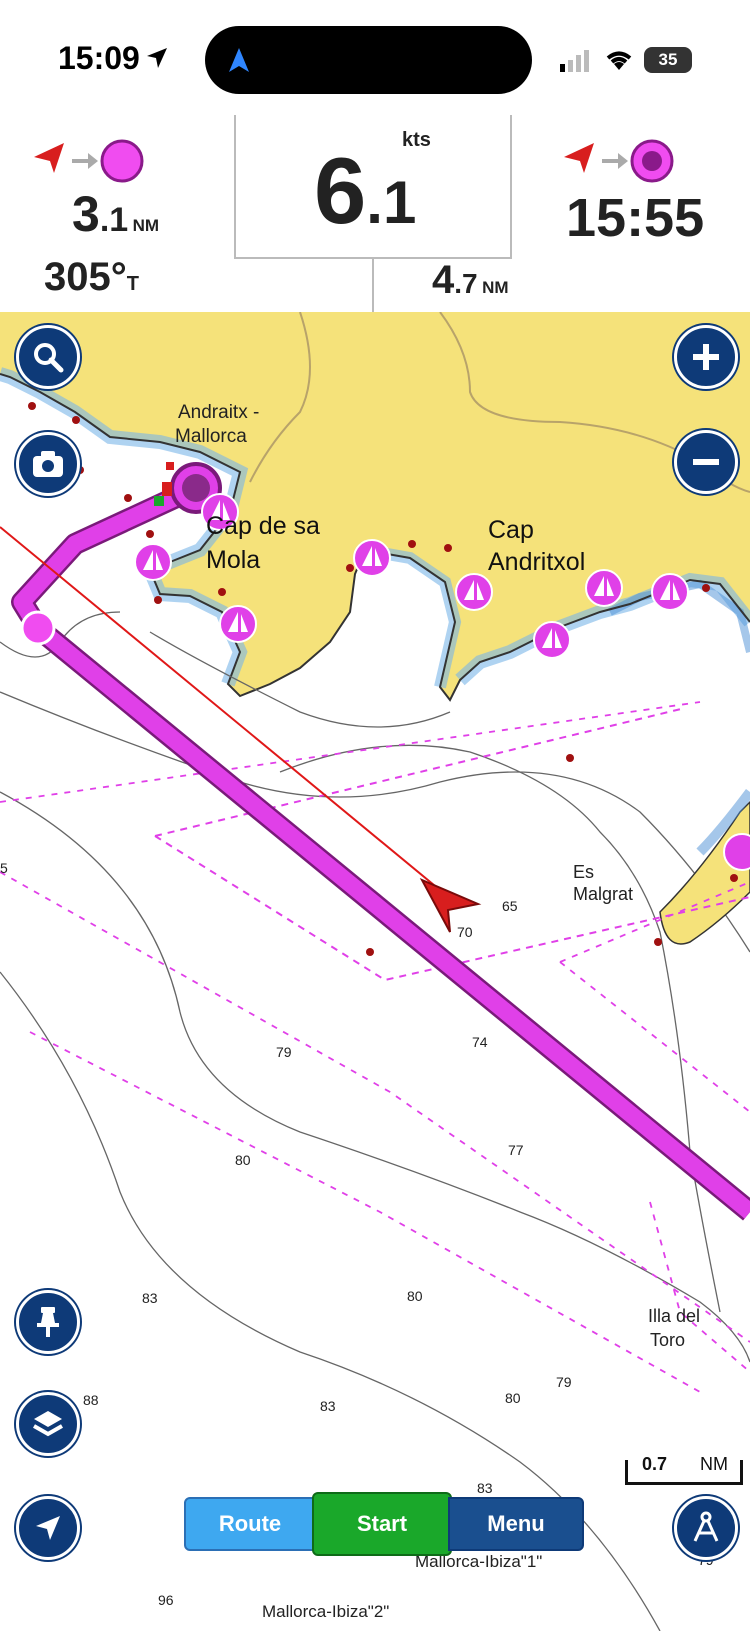 The height and width of the screenshot is (1631, 750). What do you see at coordinates (89, 161) in the screenshot?
I see `distance-to-waypoint-icon` at bounding box center [89, 161].